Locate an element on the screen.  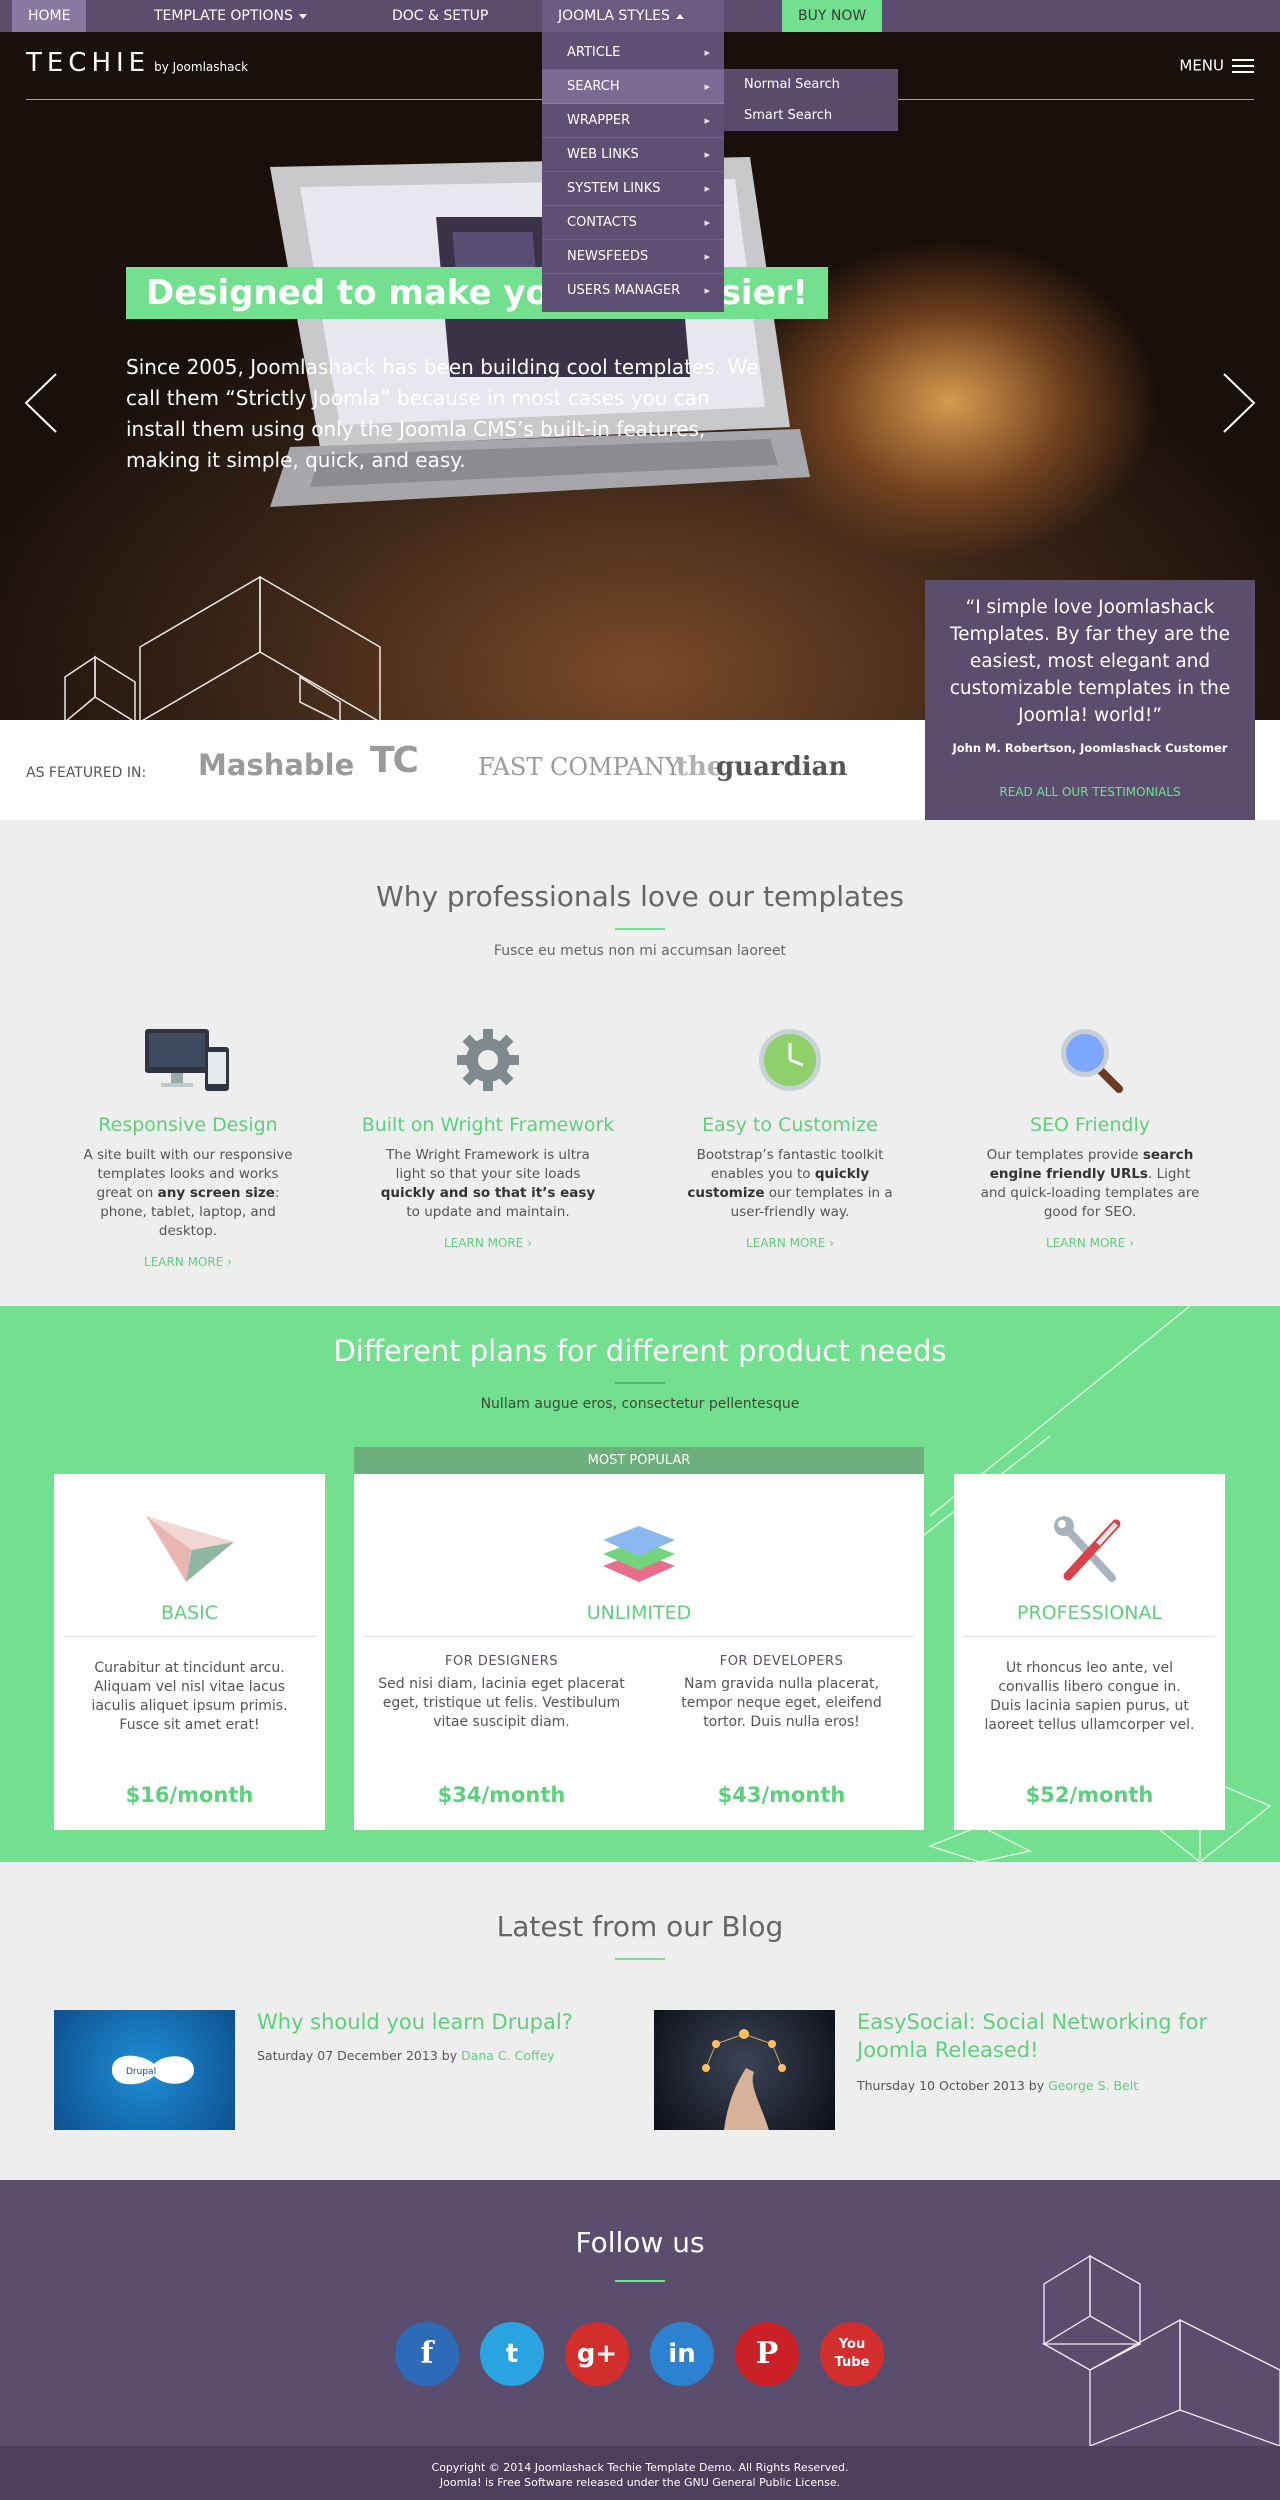
nav-joomla-styles: JOOMLA STYLES is located at coordinates (633, 16).